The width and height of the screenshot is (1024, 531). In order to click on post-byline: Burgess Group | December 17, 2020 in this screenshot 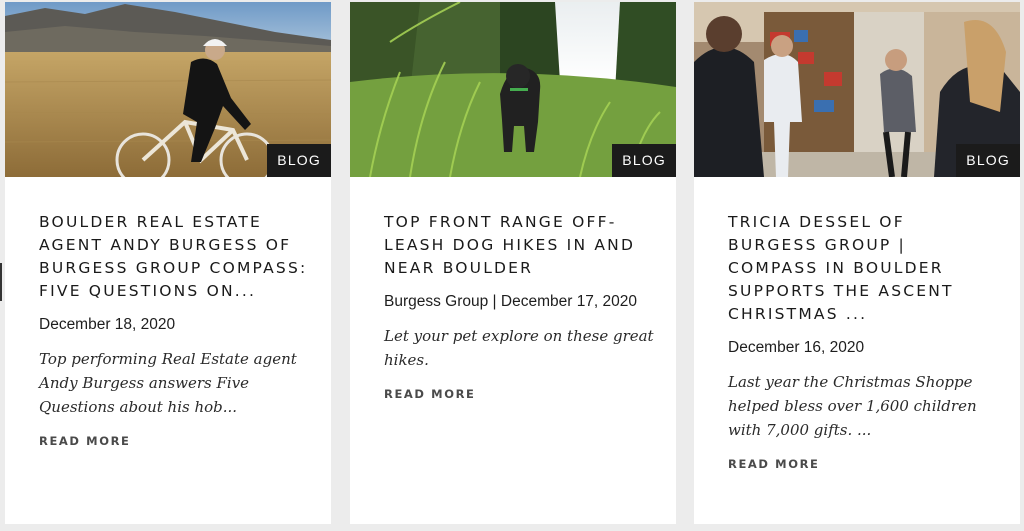, I will do `click(511, 301)`.